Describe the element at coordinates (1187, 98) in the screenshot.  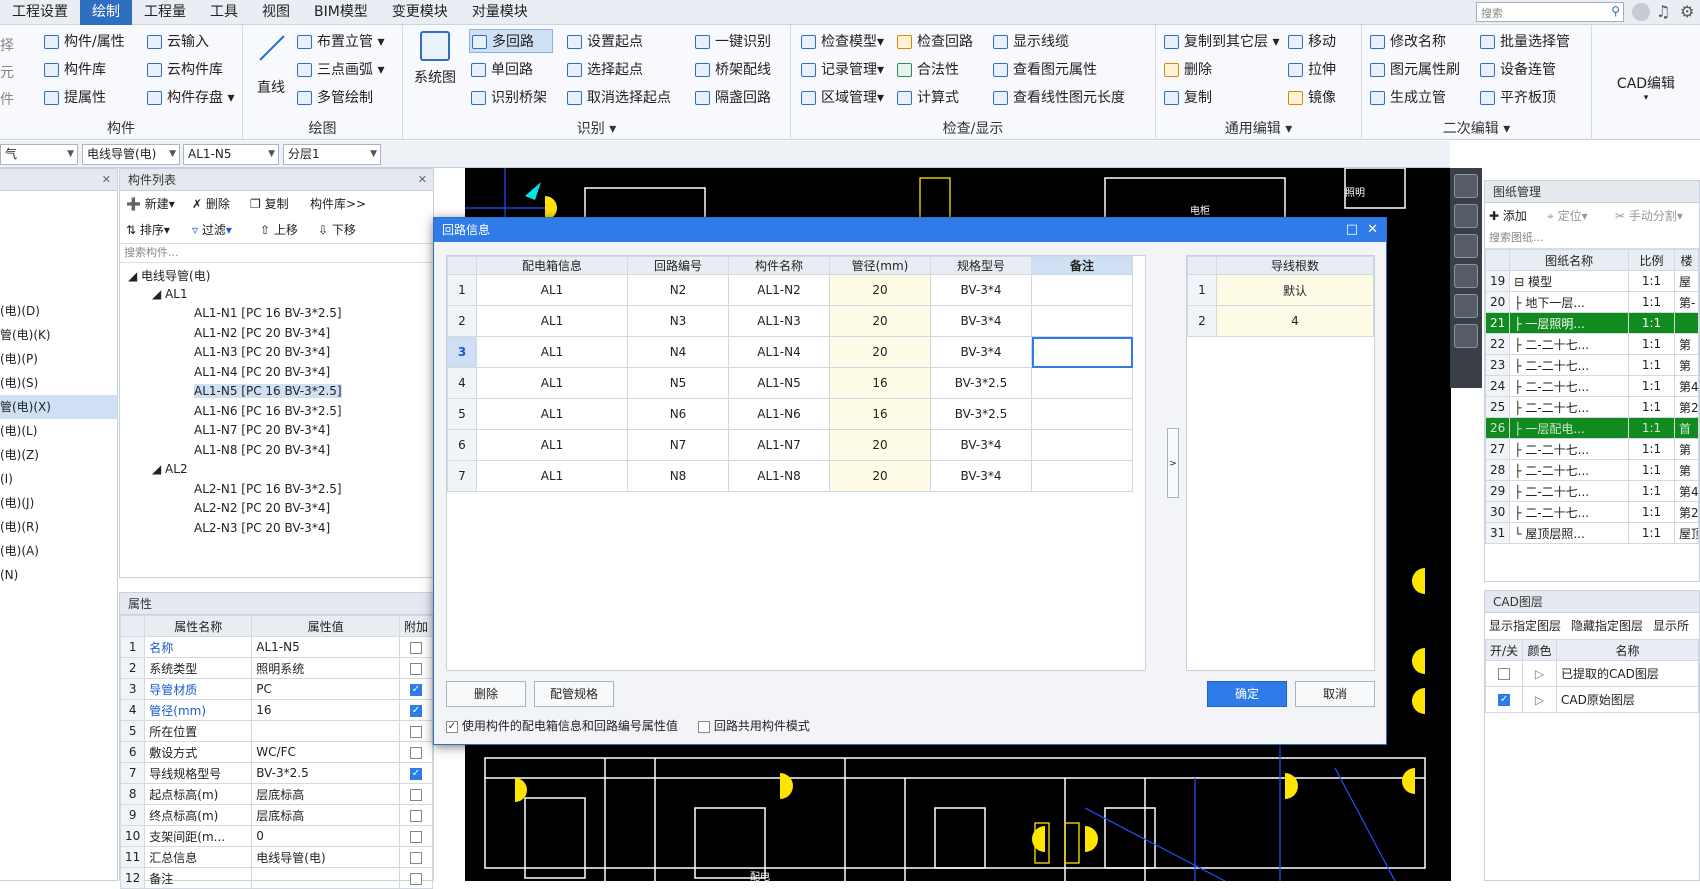
I see `copy-button: 复制` at that location.